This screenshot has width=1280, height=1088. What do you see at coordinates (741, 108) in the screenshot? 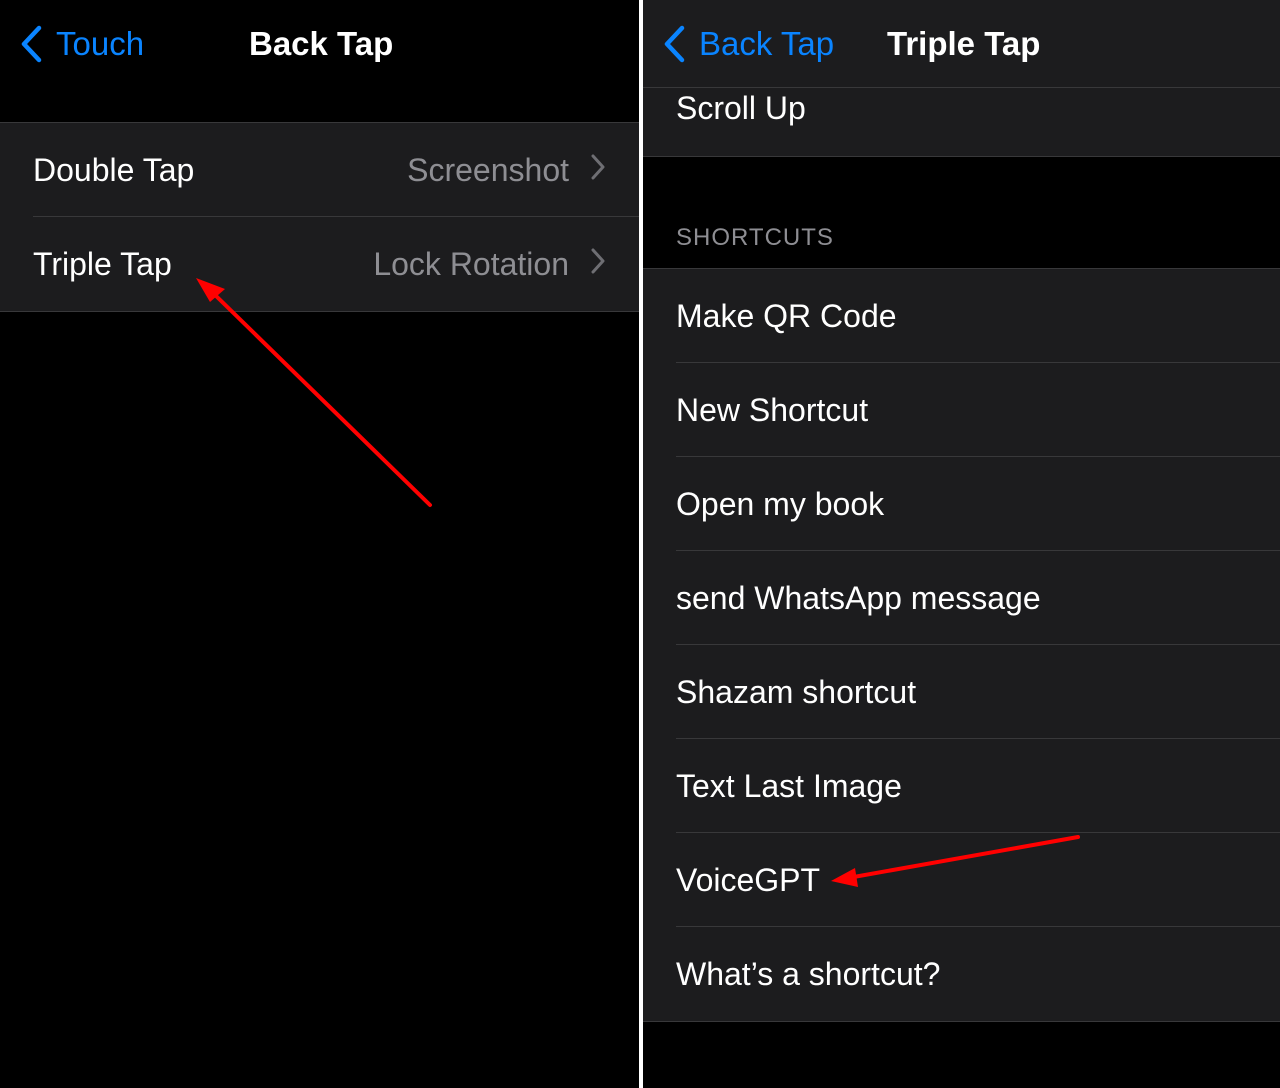
I see `row-label: Scroll Up` at bounding box center [741, 108].